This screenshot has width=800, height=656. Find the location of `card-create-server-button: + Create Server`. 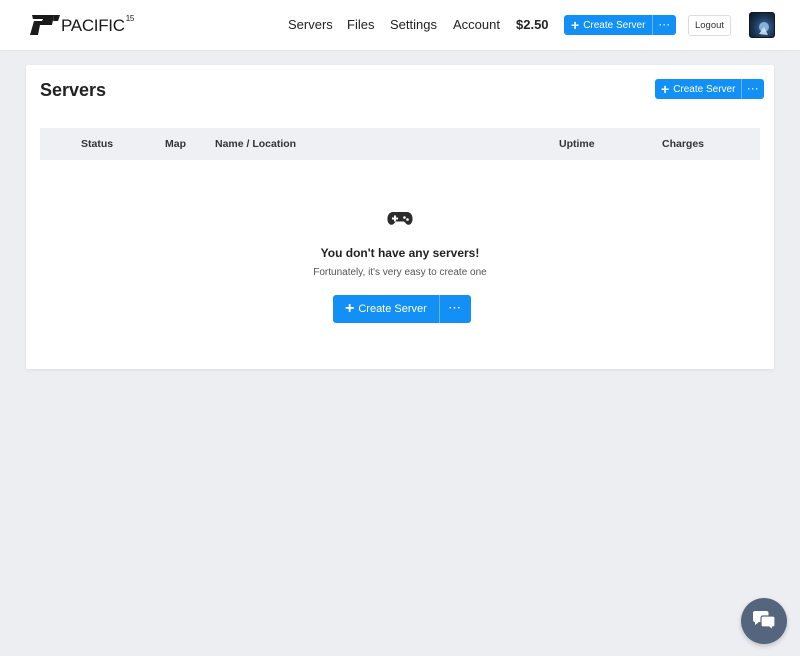

card-create-server-button: + Create Server is located at coordinates (698, 89).